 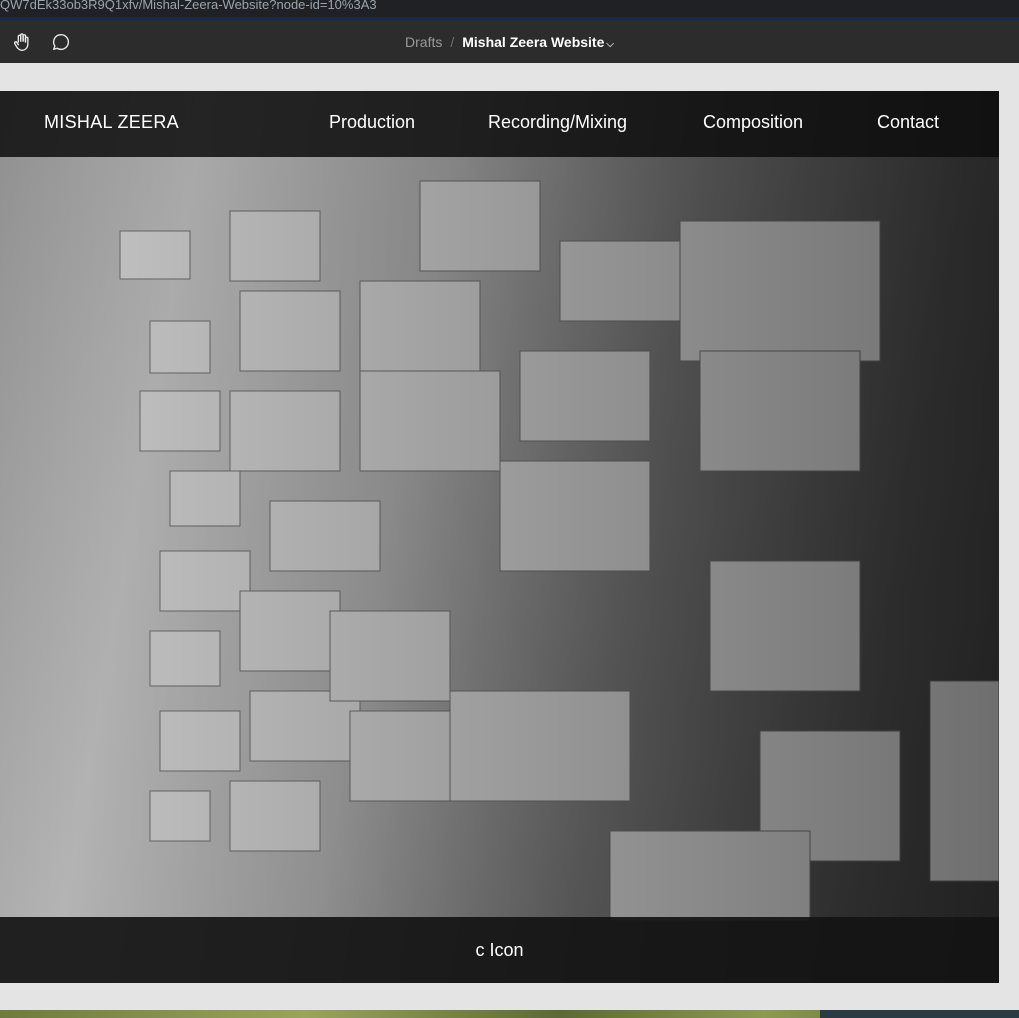 What do you see at coordinates (908, 122) in the screenshot?
I see `nav-contact: Contact` at bounding box center [908, 122].